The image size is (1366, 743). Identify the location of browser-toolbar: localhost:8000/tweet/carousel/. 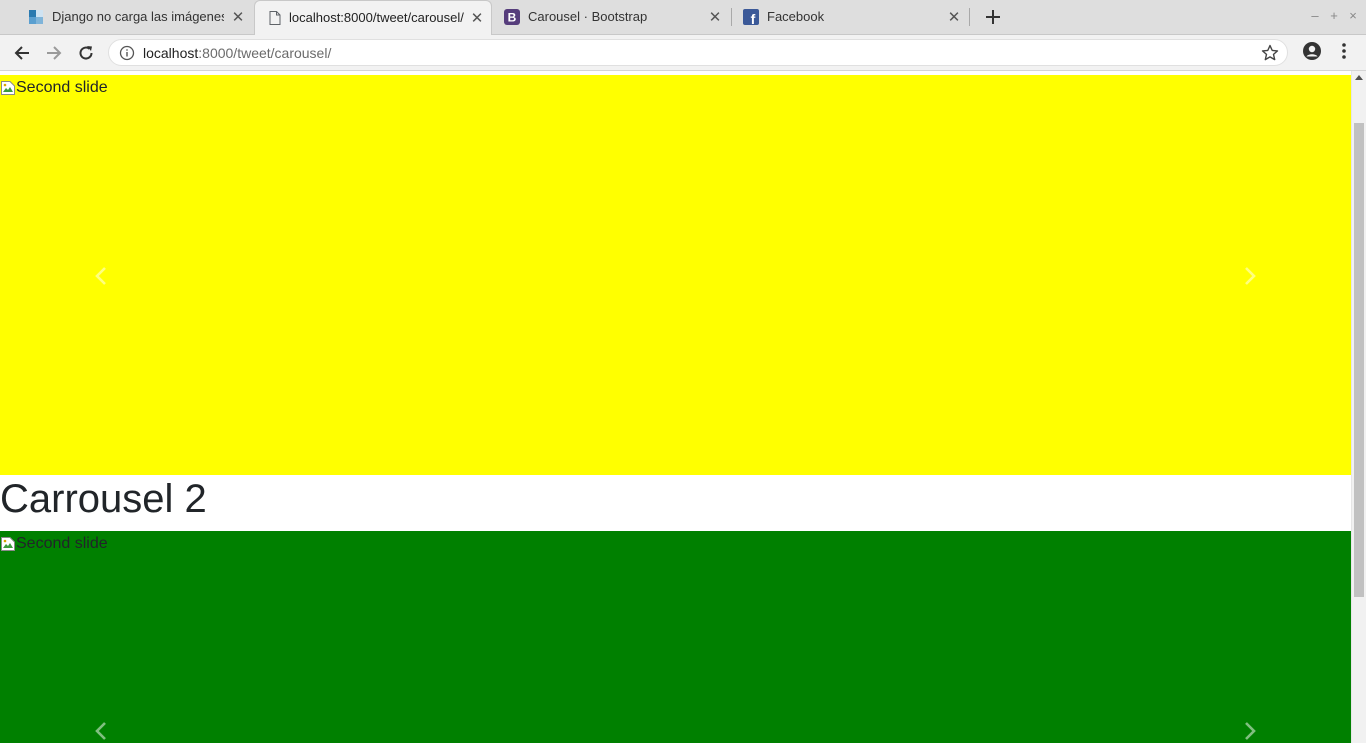
(683, 53).